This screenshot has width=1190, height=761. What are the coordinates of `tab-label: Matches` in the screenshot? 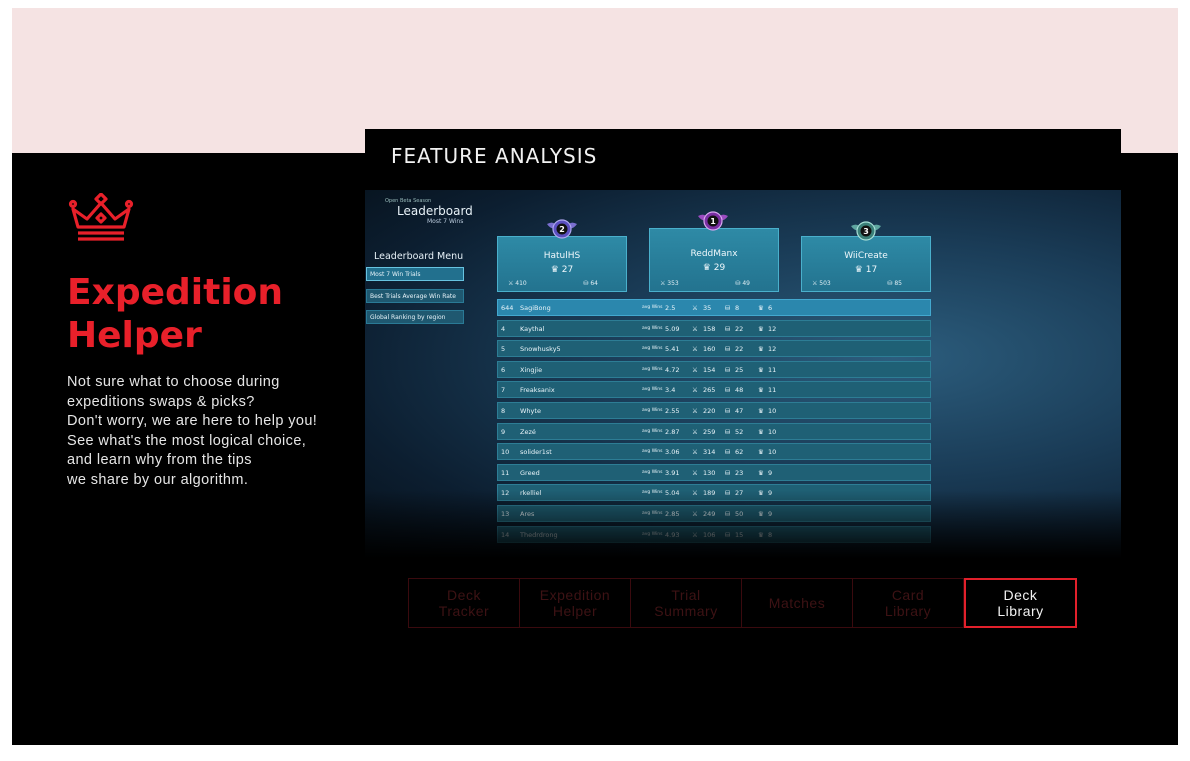 It's located at (797, 603).